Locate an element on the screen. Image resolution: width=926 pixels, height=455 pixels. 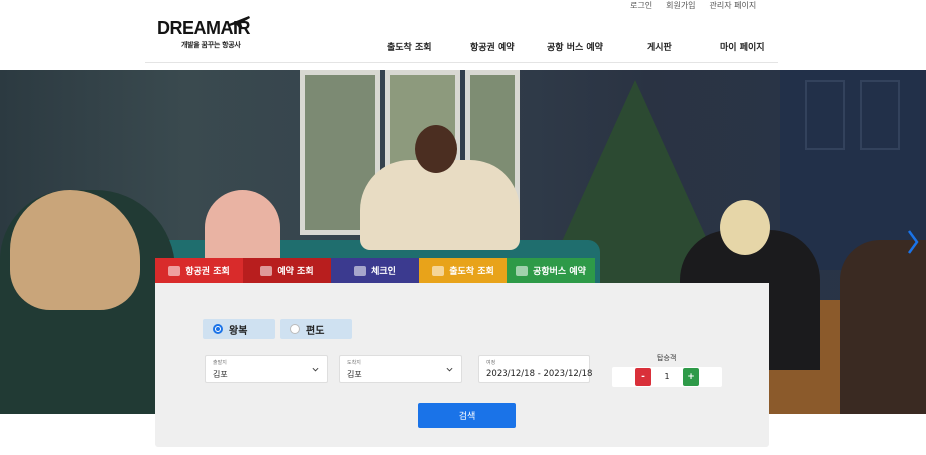
departure-value: 김포 is located at coordinates (220, 374).